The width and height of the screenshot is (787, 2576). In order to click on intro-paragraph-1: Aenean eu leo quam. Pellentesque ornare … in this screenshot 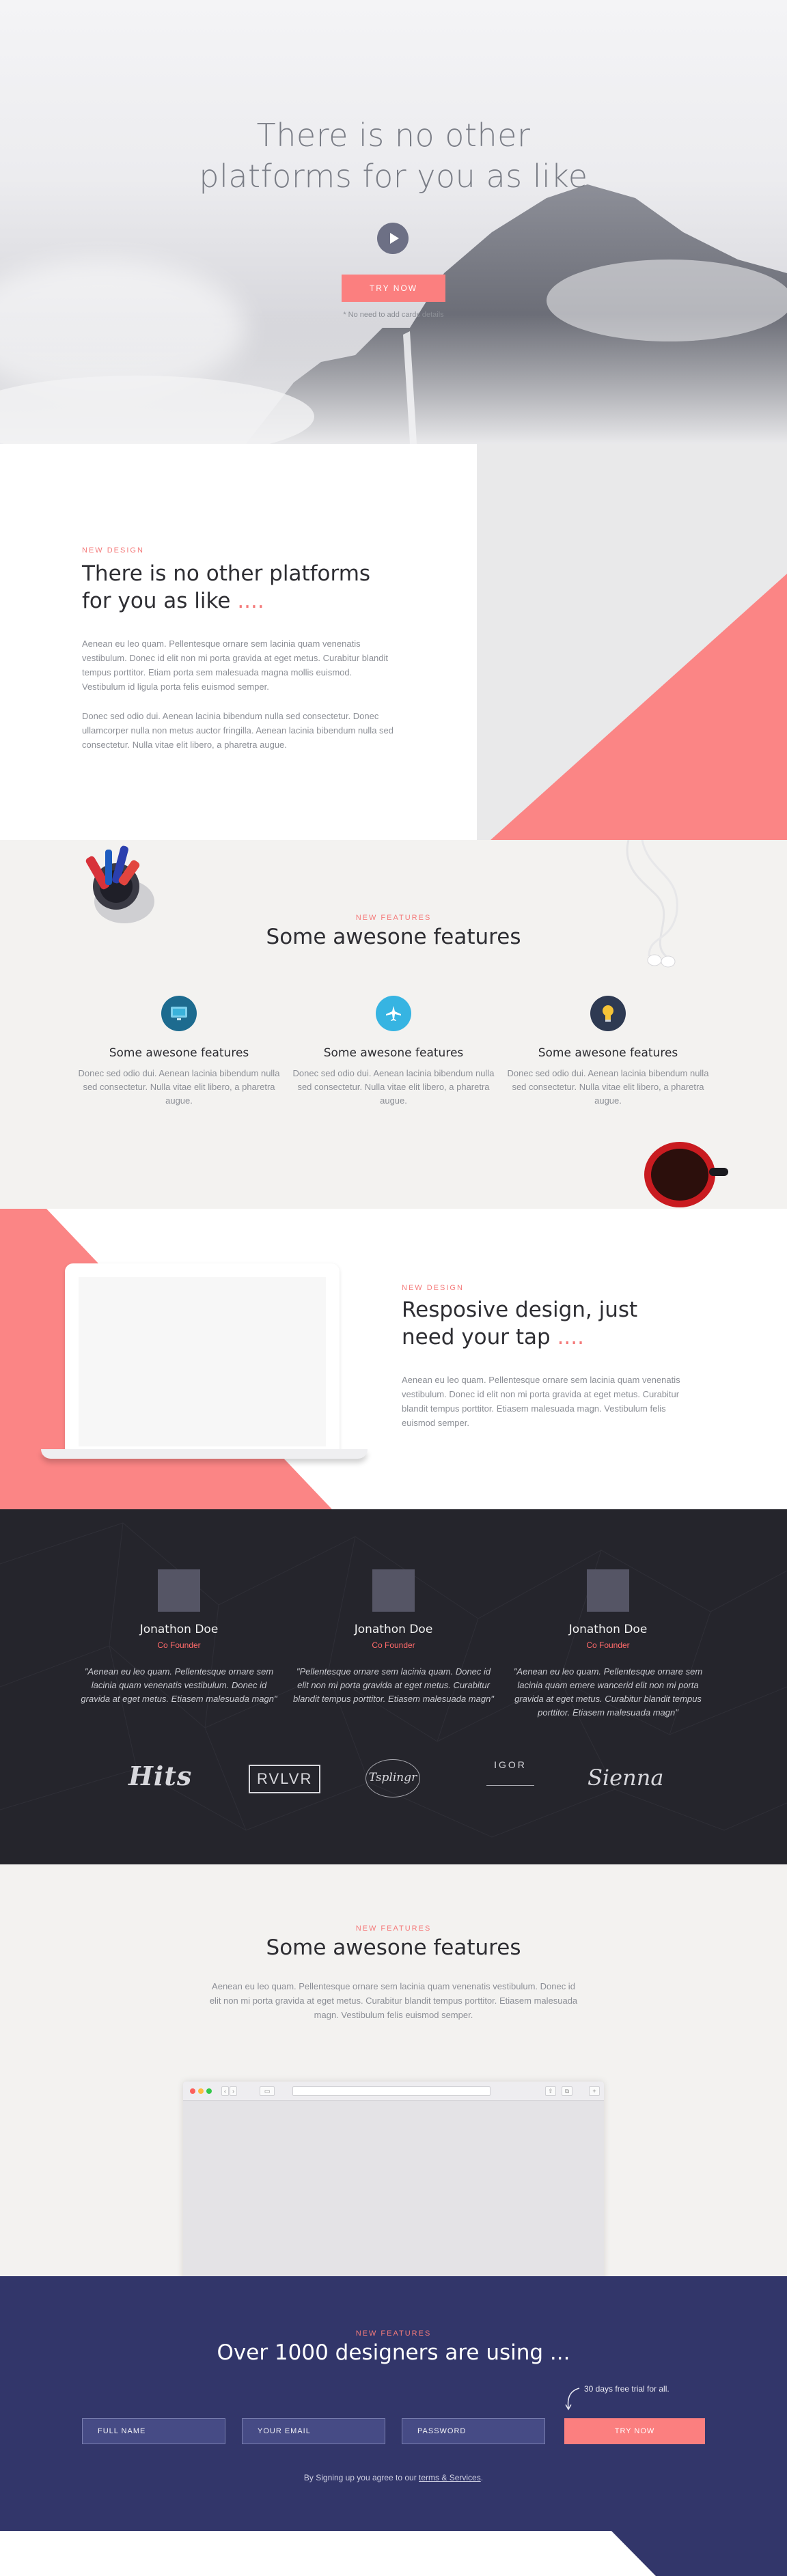, I will do `click(235, 665)`.